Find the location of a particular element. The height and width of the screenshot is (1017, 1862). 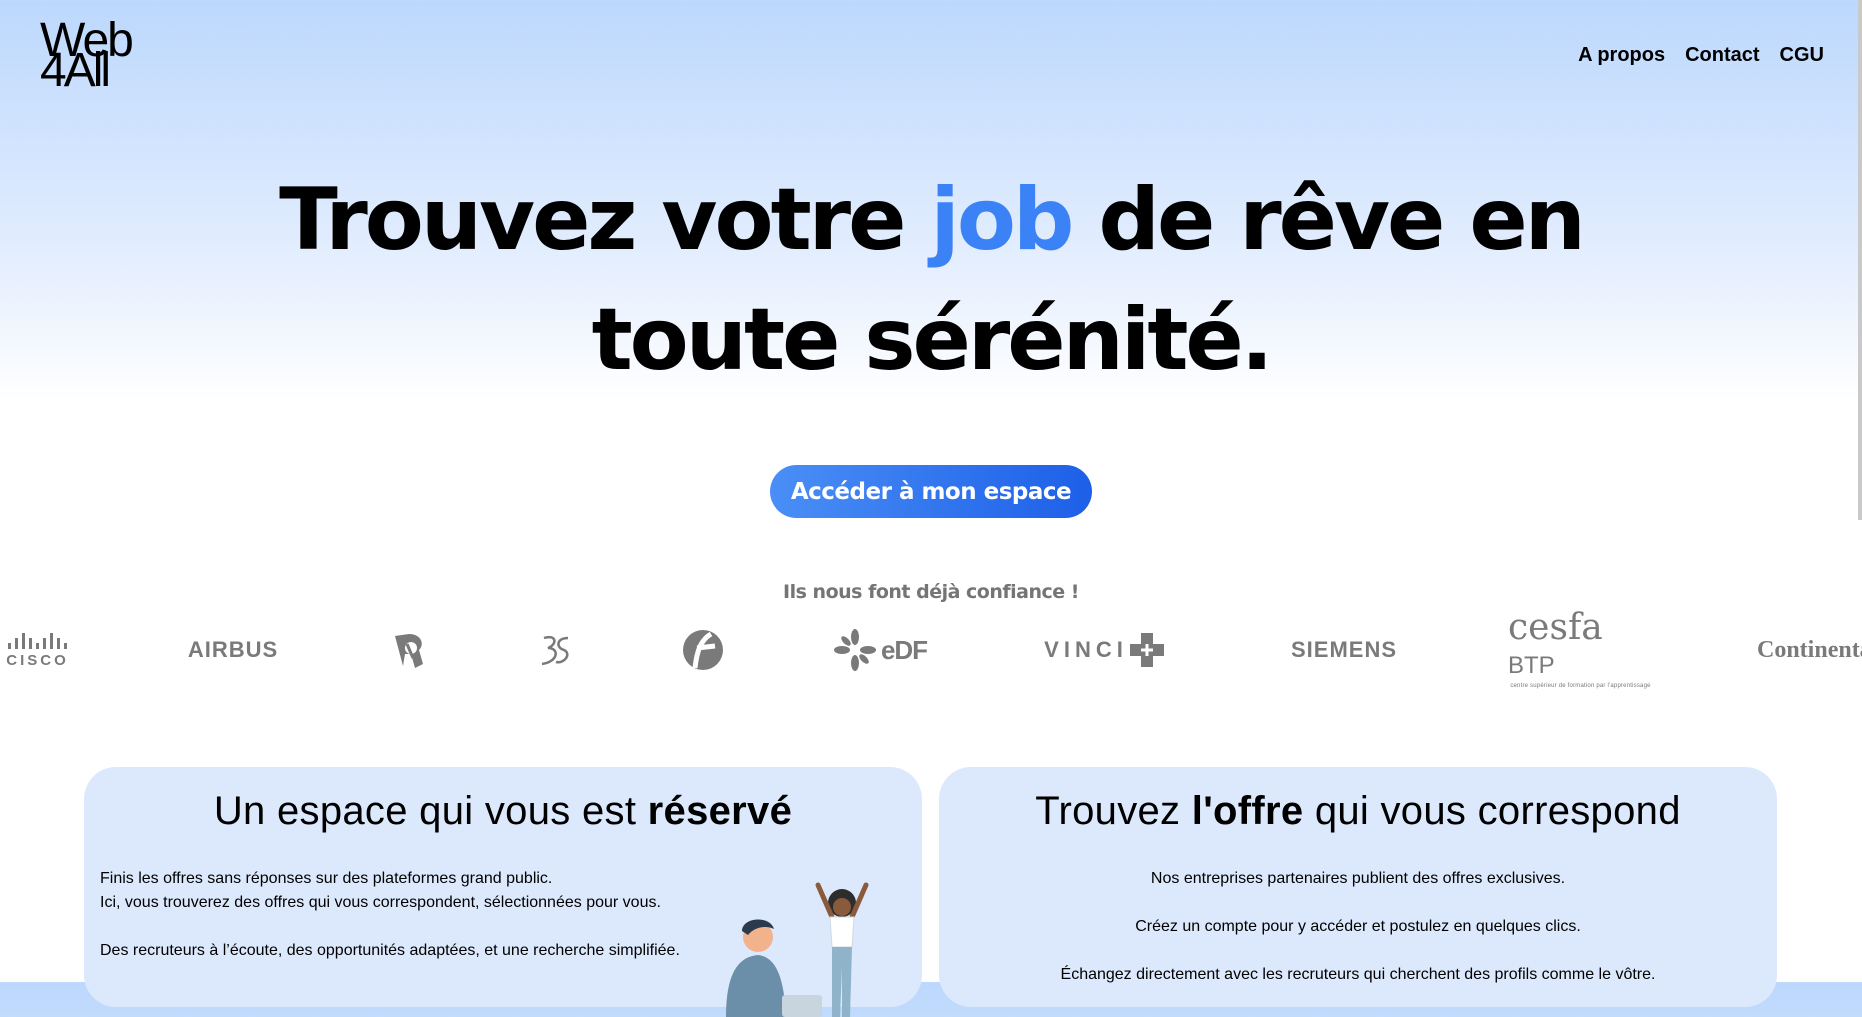

hero-title-text: Trouvez votre is located at coordinates (605, 220).